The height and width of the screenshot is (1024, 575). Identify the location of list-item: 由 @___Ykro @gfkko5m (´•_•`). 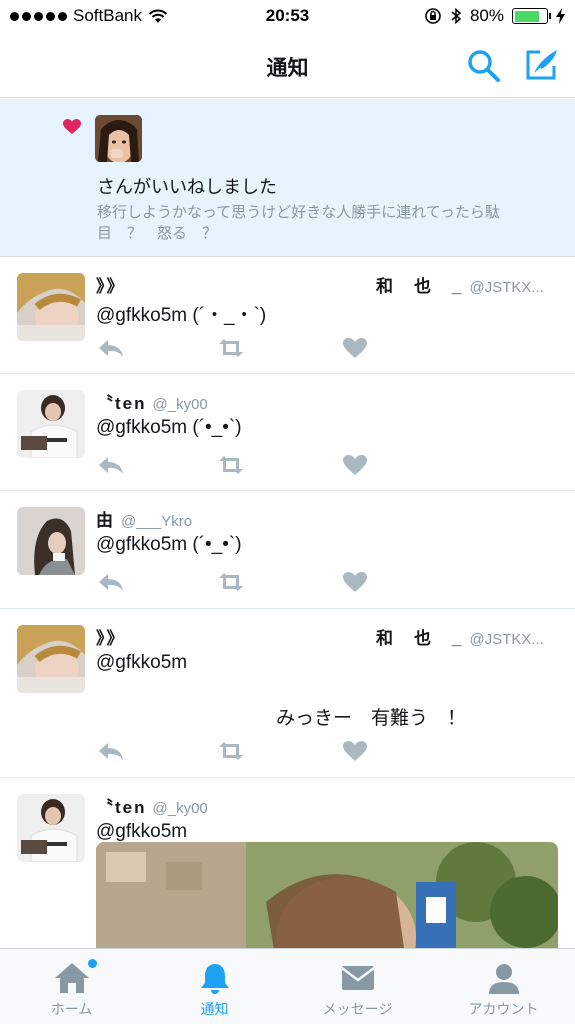
(287, 550).